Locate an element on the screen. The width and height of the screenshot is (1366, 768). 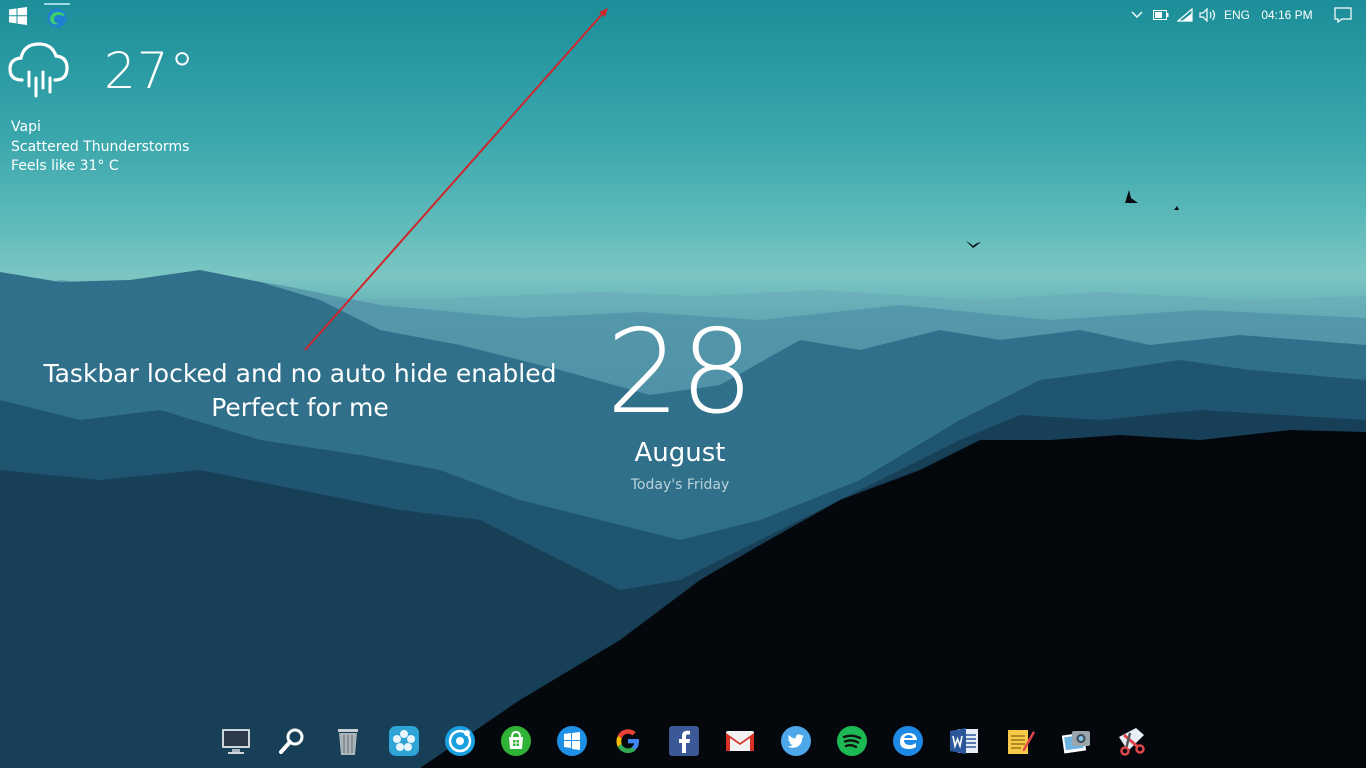
clock-button: 04:16 PM is located at coordinates (1287, 15).